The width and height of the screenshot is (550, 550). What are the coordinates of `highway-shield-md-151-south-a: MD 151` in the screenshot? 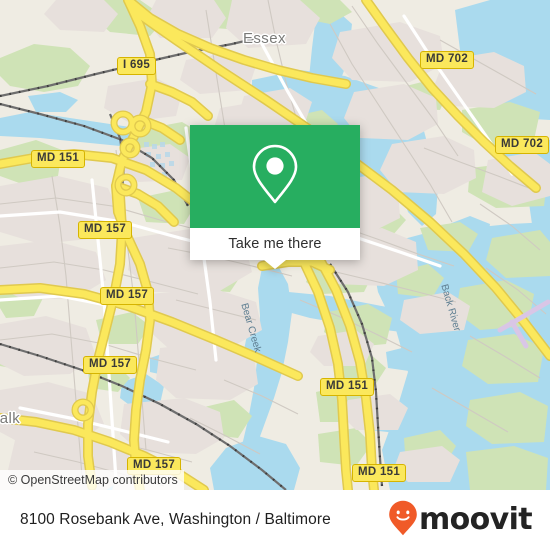 It's located at (347, 387).